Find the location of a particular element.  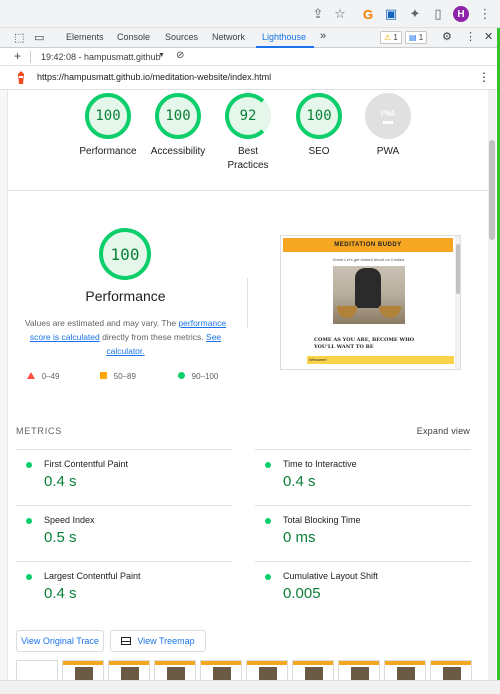

metric-name: Cumulative Layout Shift is located at coordinates (331, 576).